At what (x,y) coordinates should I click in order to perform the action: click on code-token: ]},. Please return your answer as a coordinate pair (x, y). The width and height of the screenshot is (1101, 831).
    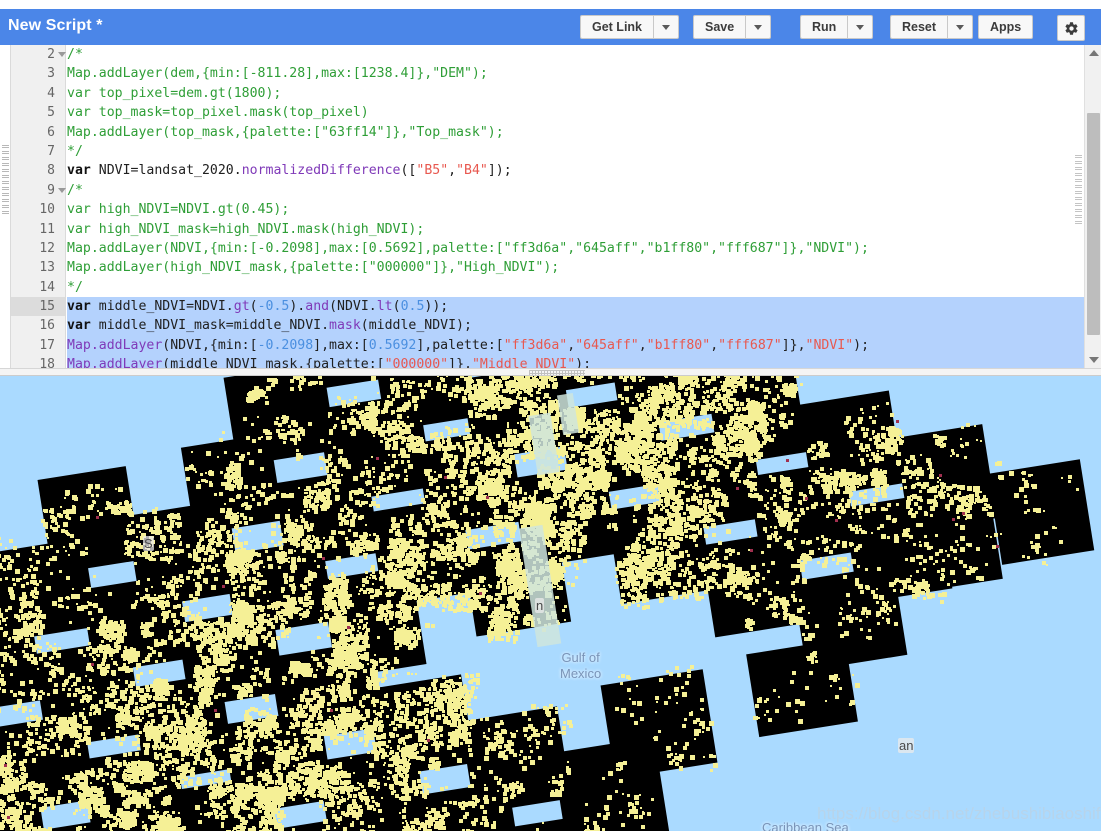
    Looking at the image, I should click on (793, 345).